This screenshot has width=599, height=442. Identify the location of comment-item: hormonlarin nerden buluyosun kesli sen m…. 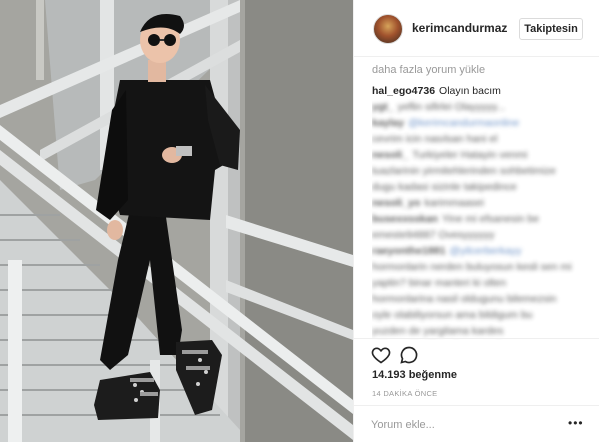
(481, 267).